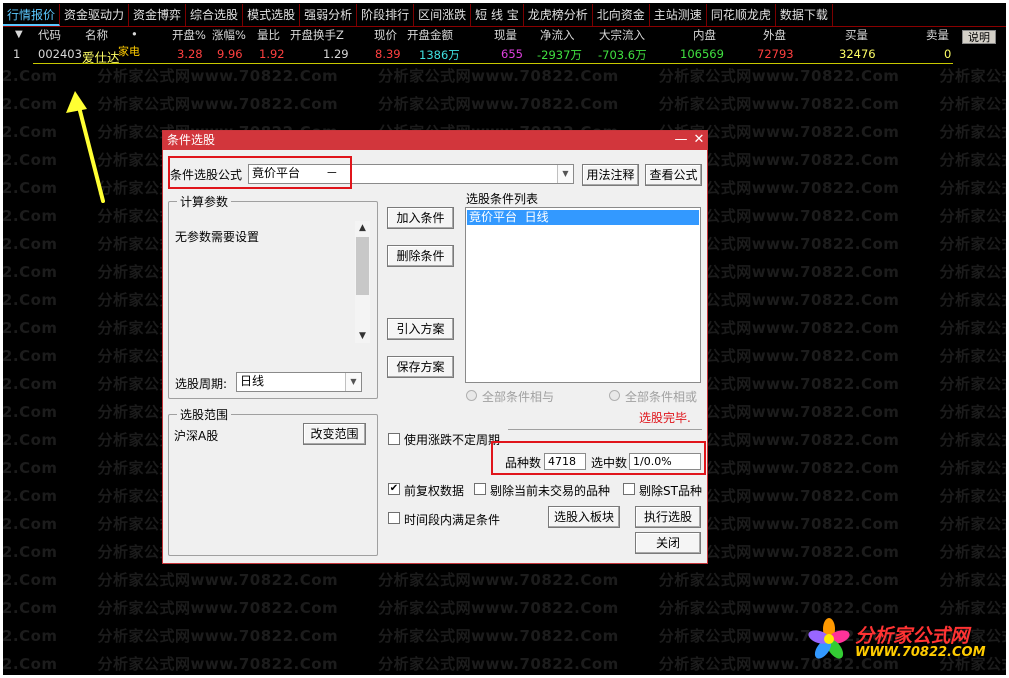  I want to click on period-label: 选股周期:, so click(201, 384).